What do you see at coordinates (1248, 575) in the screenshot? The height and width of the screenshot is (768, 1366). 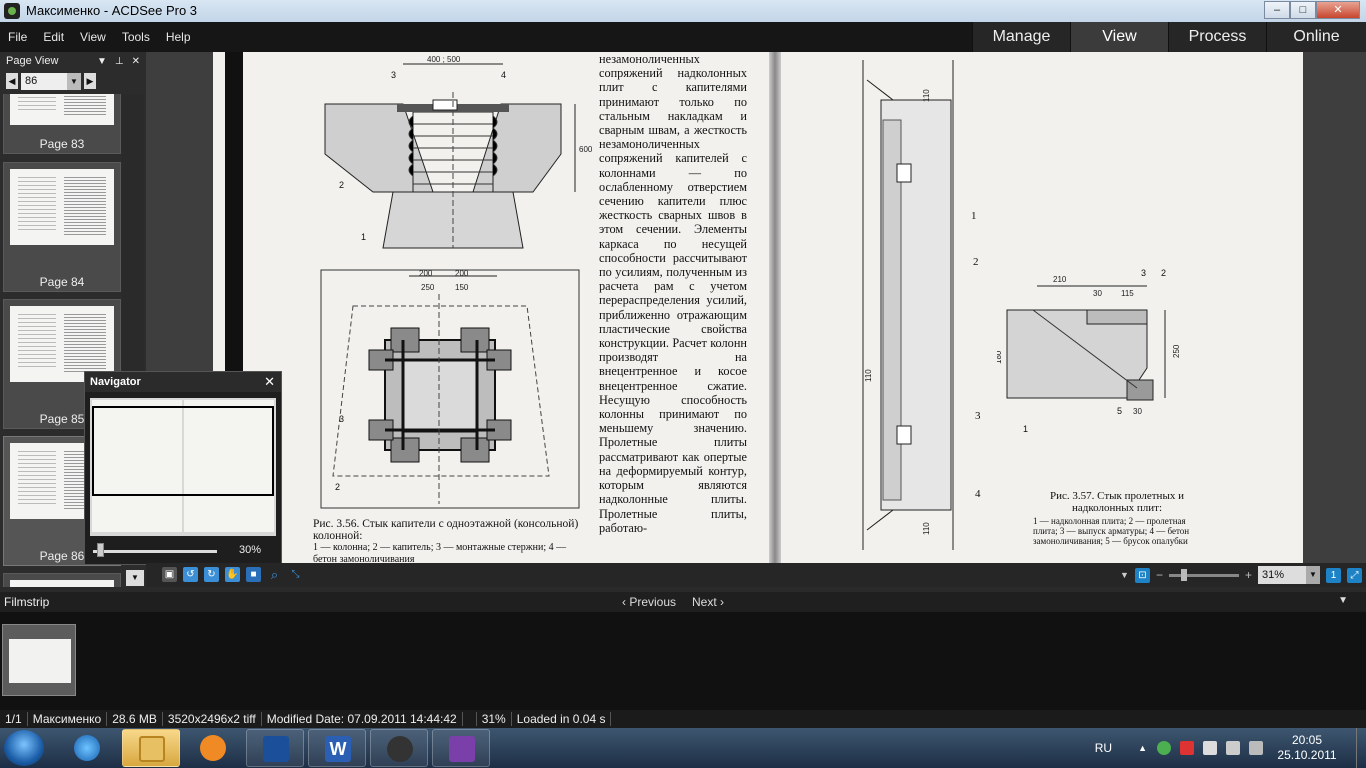 I see `zoom-in-icon: +` at bounding box center [1248, 575].